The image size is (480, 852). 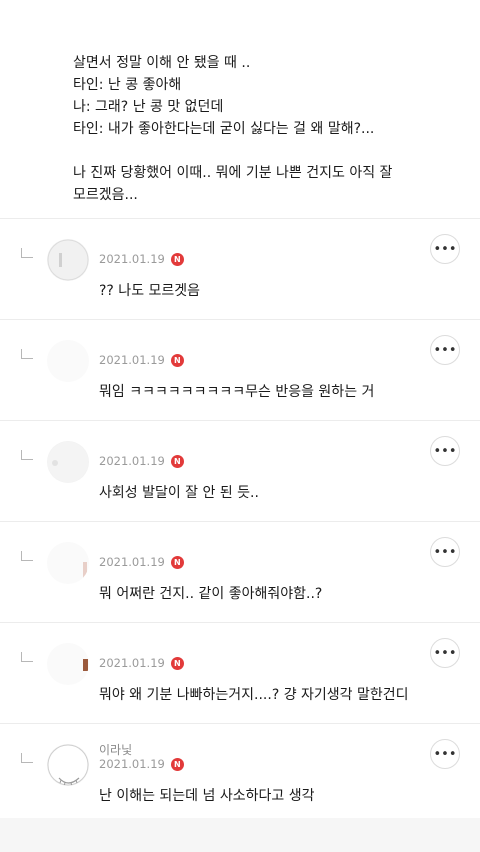 What do you see at coordinates (115, 749) in the screenshot?
I see `comment-nickname: 이라닟` at bounding box center [115, 749].